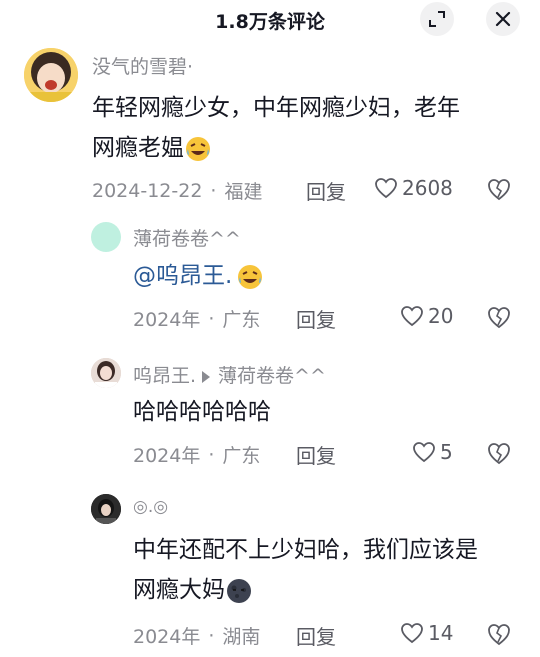  What do you see at coordinates (202, 412) in the screenshot?
I see `comment-text: 哈哈哈哈哈哈` at bounding box center [202, 412].